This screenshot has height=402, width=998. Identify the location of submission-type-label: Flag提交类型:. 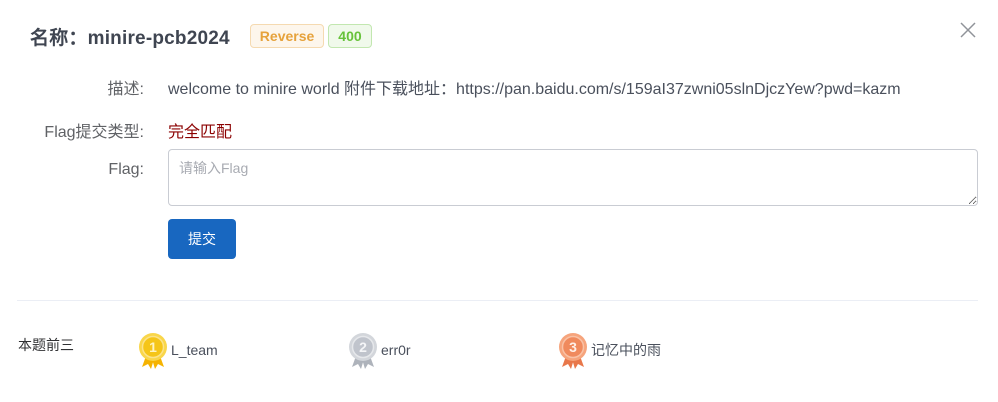
(94, 132).